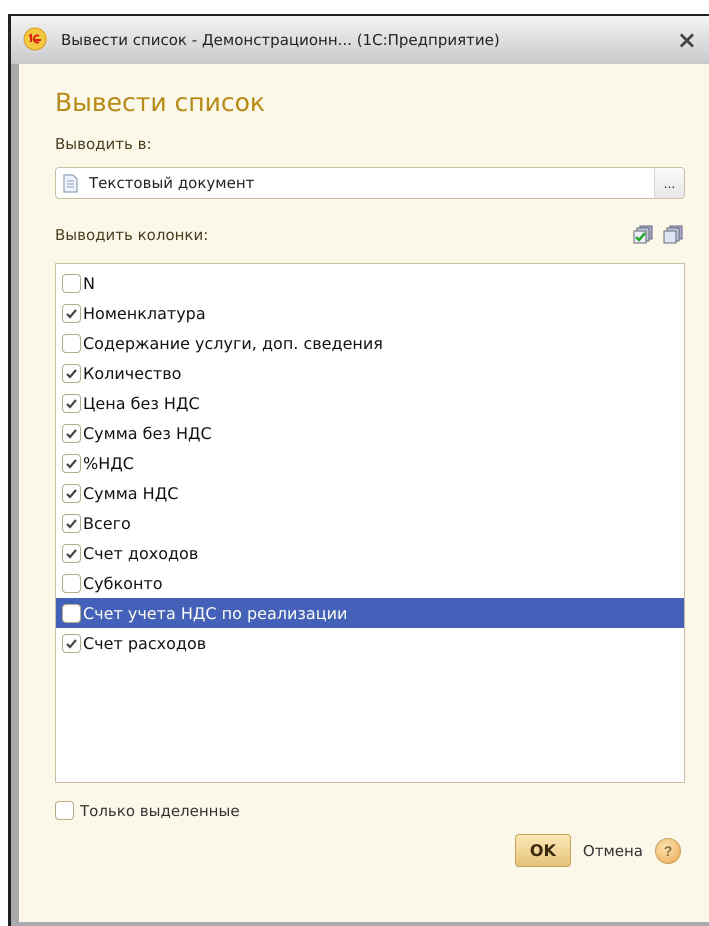 This screenshot has height=926, width=709. Describe the element at coordinates (370, 523) in the screenshot. I see `list-item: Всего` at that location.